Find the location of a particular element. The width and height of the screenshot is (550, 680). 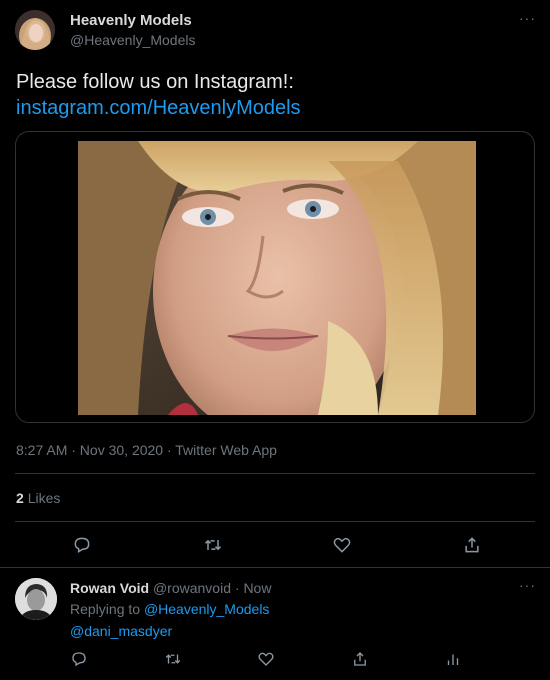

reply-avatar is located at coordinates (36, 599).